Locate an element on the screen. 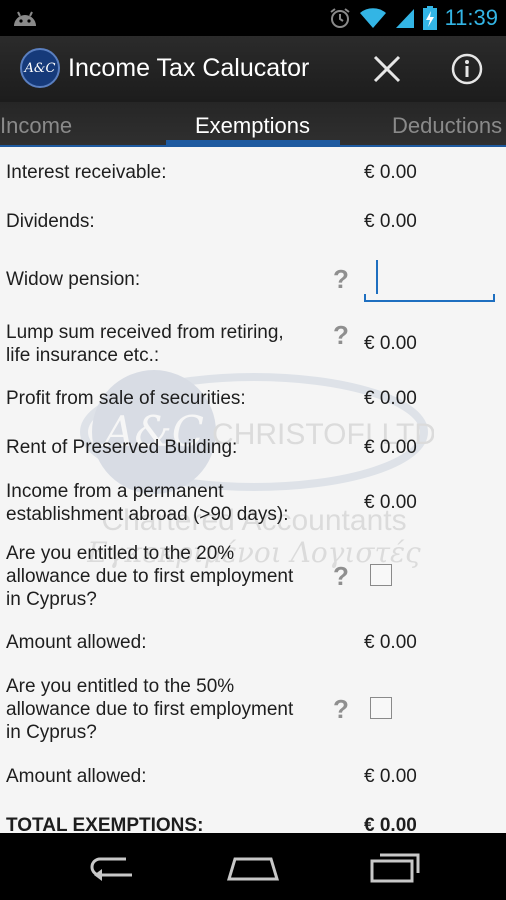 The image size is (506, 900). wifi-icon is located at coordinates (372, 18).